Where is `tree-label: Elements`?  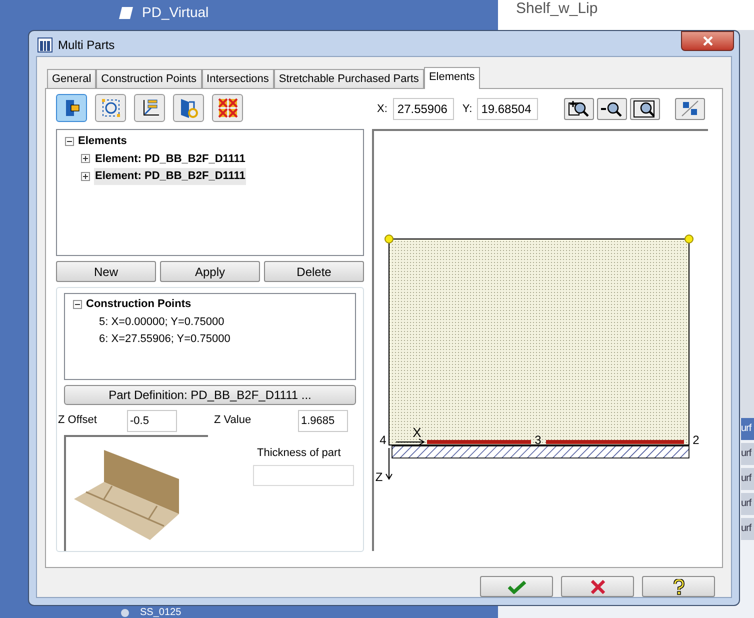
tree-label: Elements is located at coordinates (102, 141).